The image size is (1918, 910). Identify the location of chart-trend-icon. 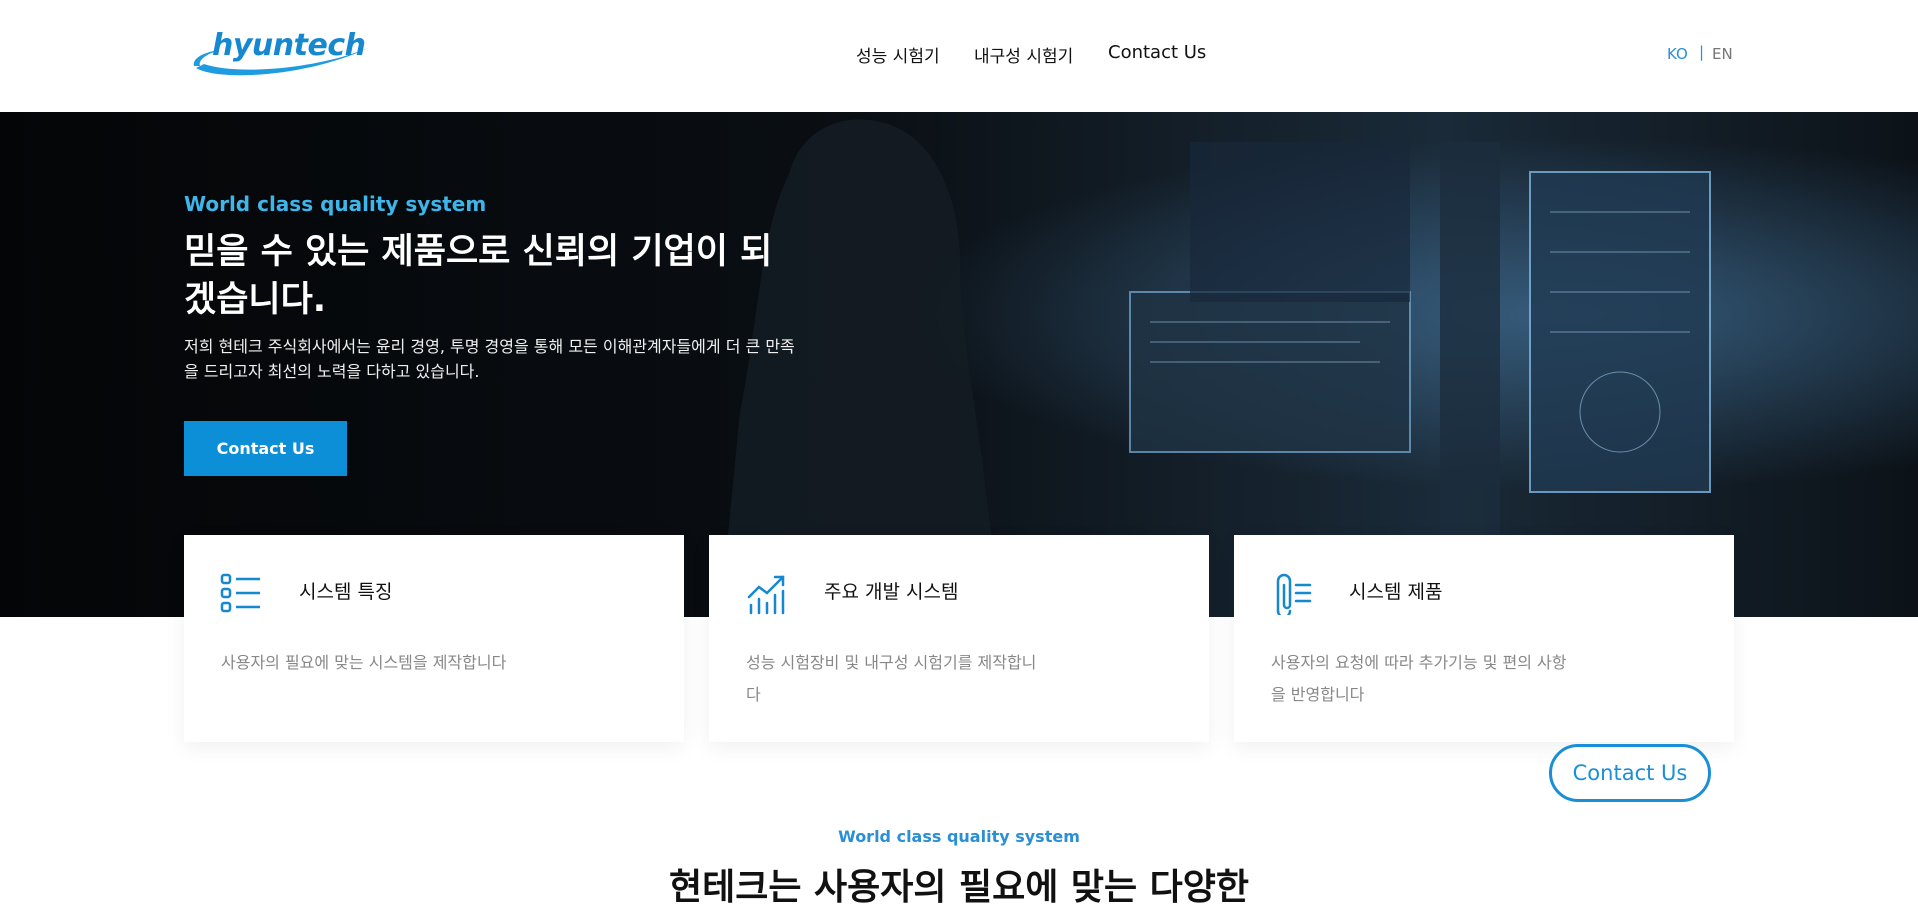
(766, 595).